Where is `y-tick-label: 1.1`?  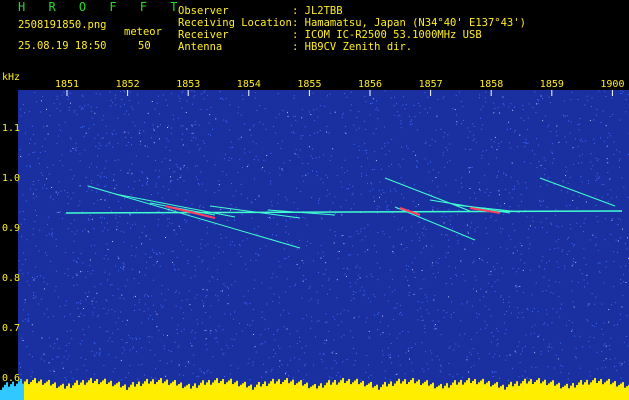
y-tick-label: 1.1 is located at coordinates (11, 128).